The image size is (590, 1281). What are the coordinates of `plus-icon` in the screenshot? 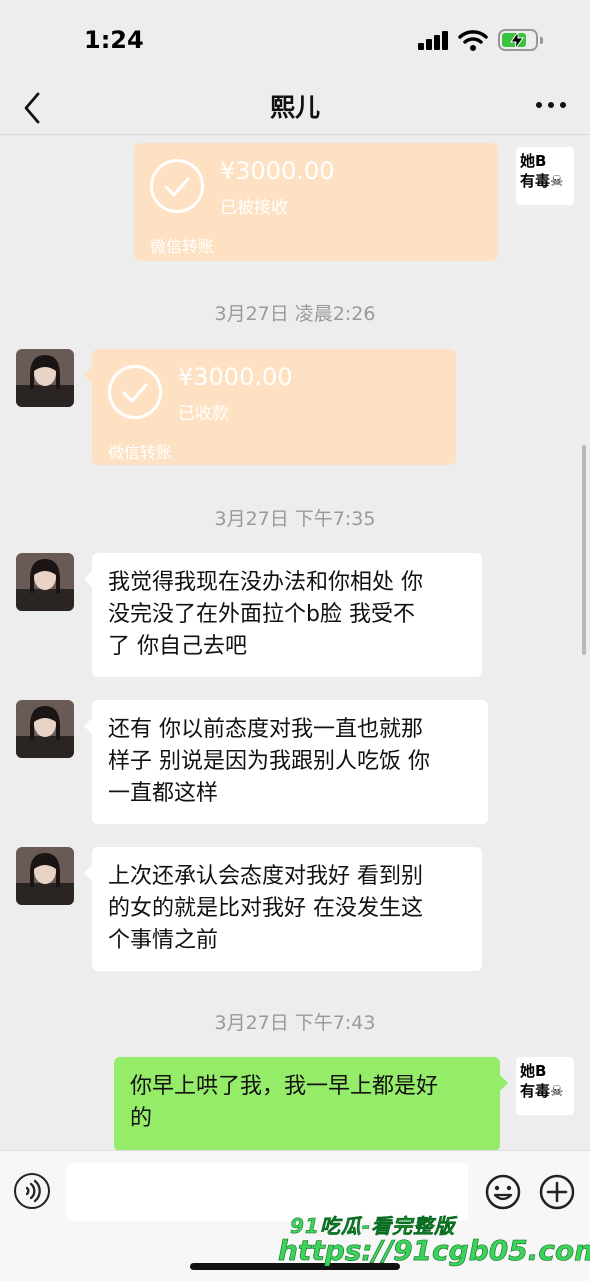 It's located at (557, 1192).